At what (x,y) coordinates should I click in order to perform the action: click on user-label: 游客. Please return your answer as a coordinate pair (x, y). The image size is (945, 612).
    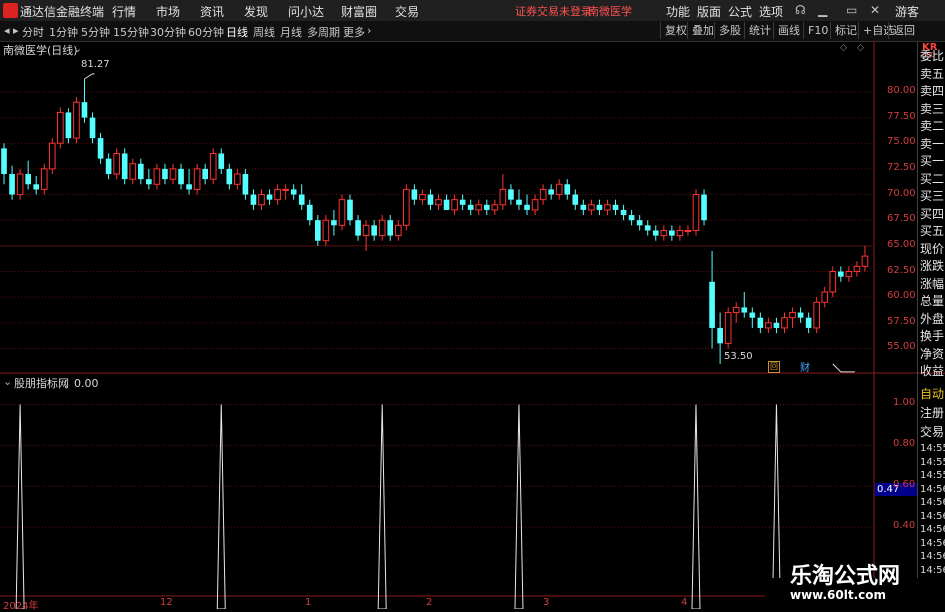
    Looking at the image, I should click on (907, 11).